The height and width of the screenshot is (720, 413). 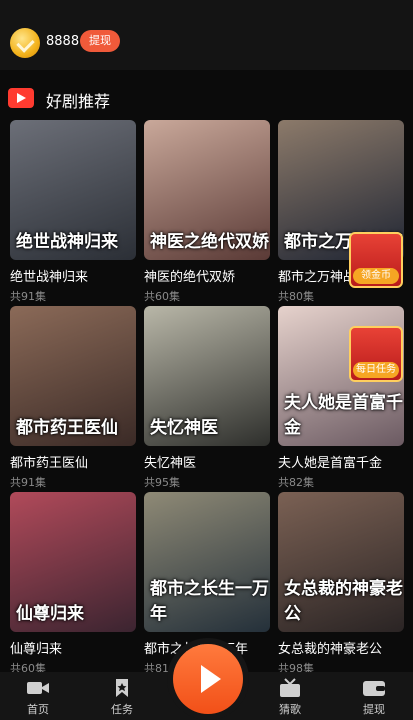 What do you see at coordinates (21, 98) in the screenshot?
I see `video-play-icon` at bounding box center [21, 98].